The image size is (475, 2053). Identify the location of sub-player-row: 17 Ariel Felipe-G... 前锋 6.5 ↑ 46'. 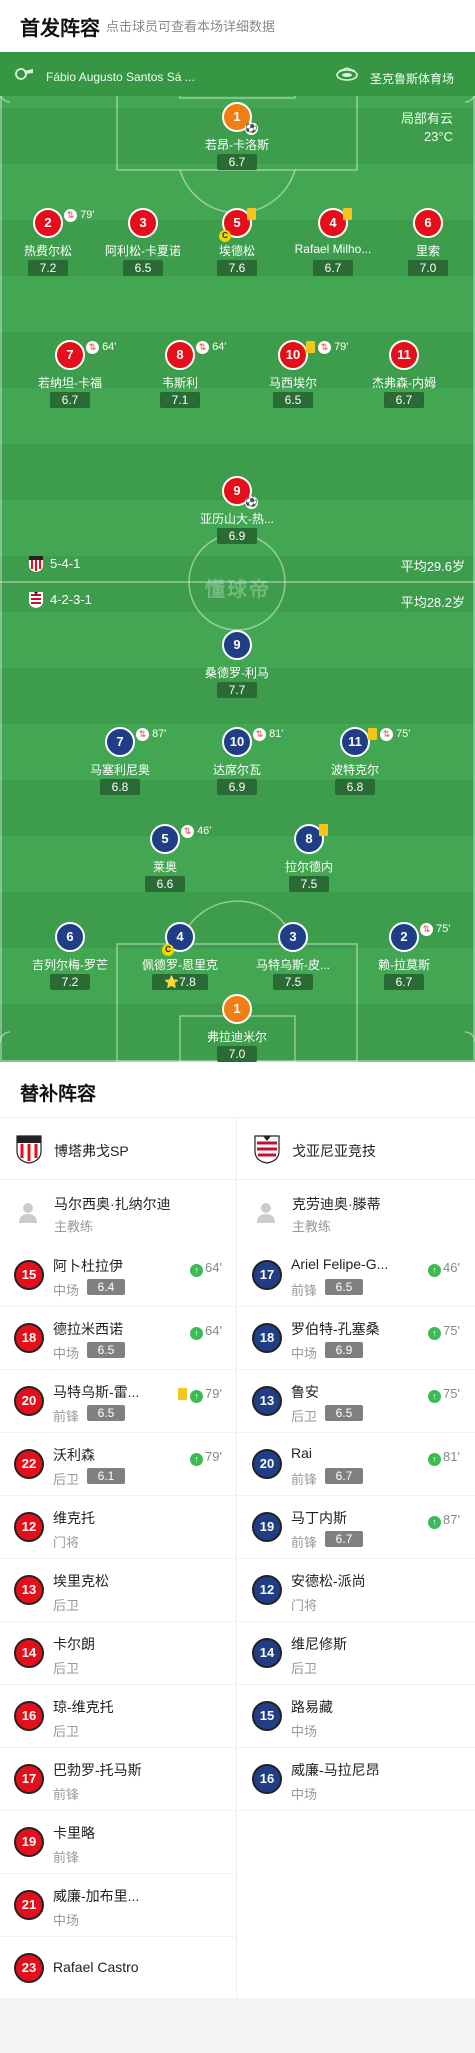
(356, 1275).